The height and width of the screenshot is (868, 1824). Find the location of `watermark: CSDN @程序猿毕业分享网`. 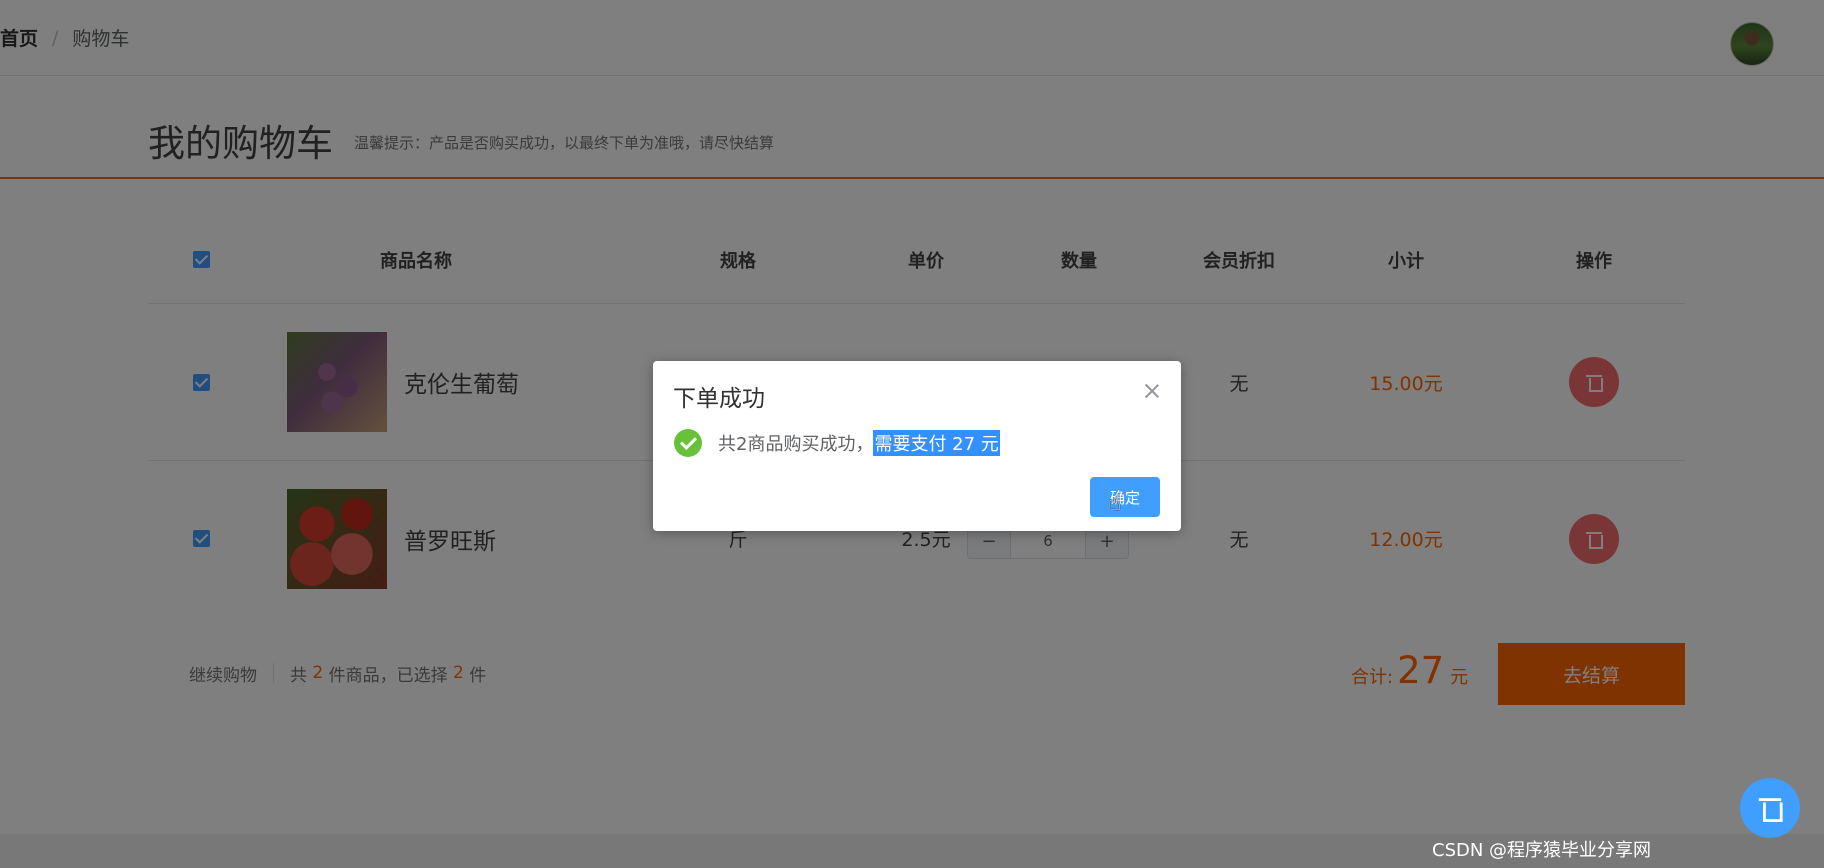

watermark: CSDN @程序猿毕业分享网 is located at coordinates (1542, 850).